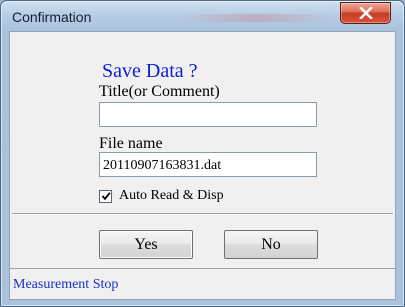  What do you see at coordinates (159, 91) in the screenshot?
I see `title-label: Title(or Comment)` at bounding box center [159, 91].